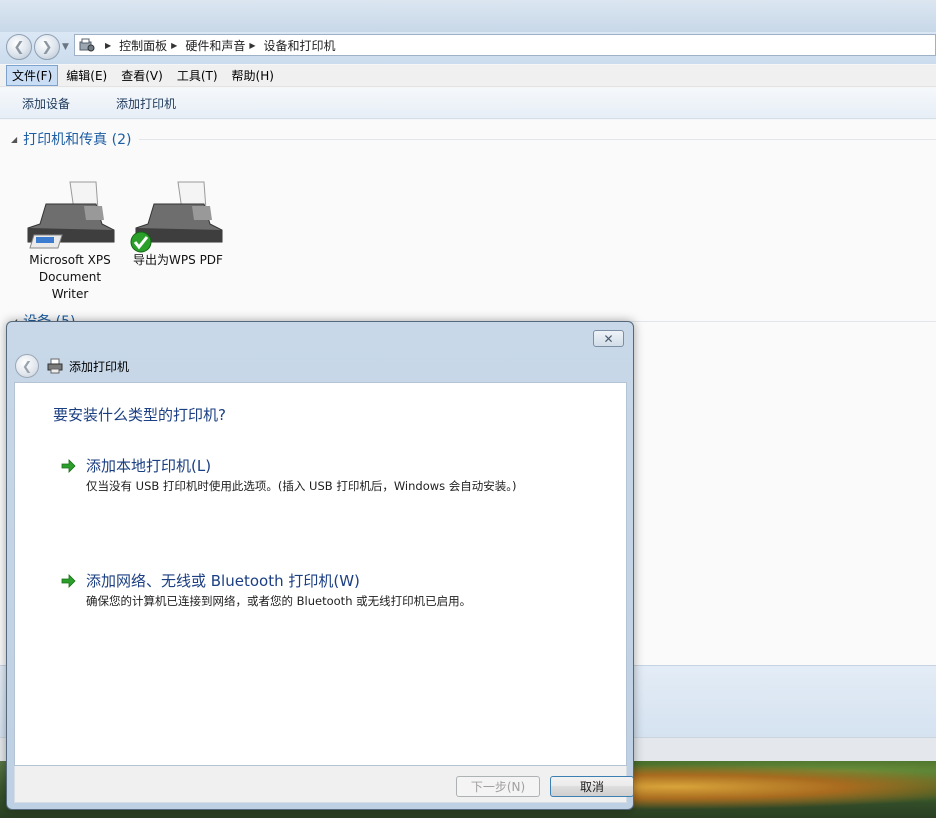 This screenshot has height=818, width=936. I want to click on dialog-footer: 下一步(N) 取消, so click(324, 784).